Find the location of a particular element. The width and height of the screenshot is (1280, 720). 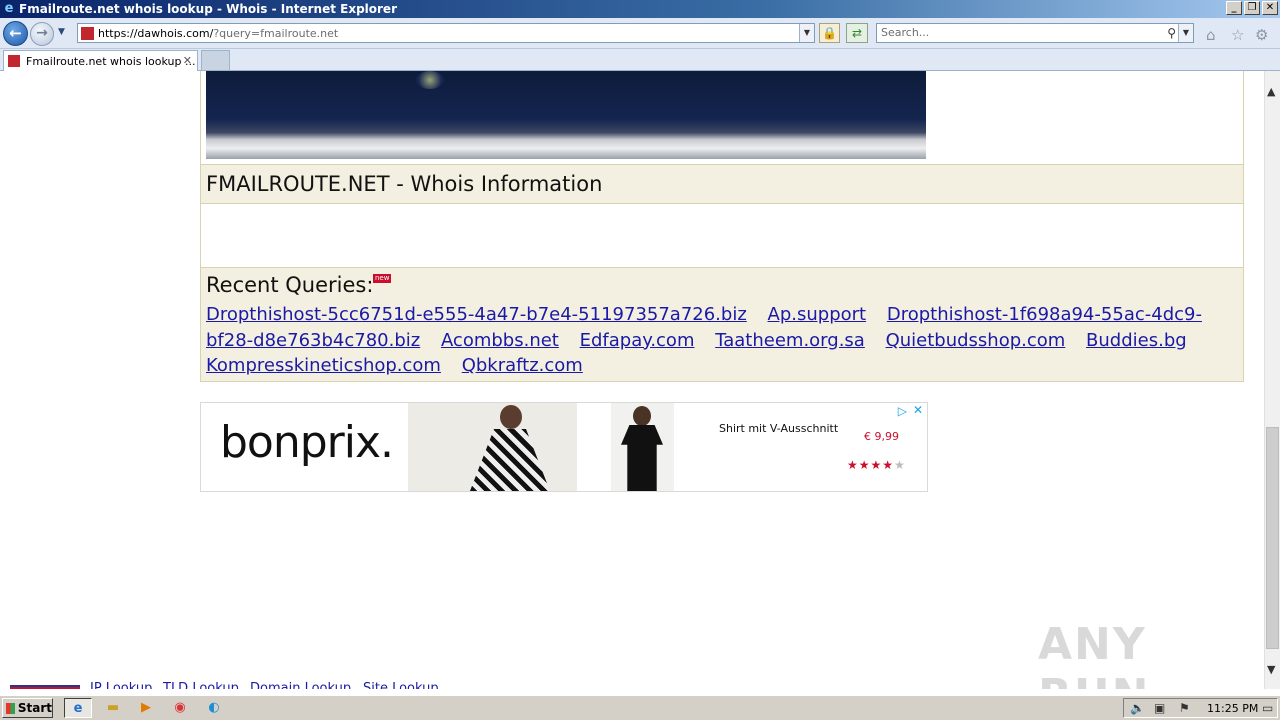

ad-product-price: € 9,99 is located at coordinates (881, 436).